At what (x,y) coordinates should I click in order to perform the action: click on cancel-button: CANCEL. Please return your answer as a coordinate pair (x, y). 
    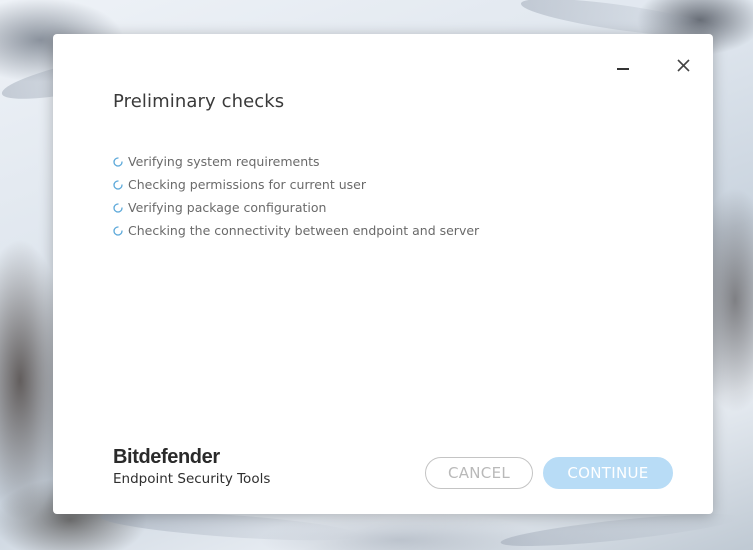
    Looking at the image, I should click on (479, 473).